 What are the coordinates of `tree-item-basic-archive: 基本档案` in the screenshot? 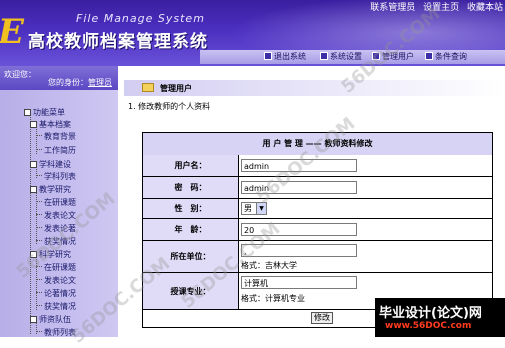 It's located at (50, 124).